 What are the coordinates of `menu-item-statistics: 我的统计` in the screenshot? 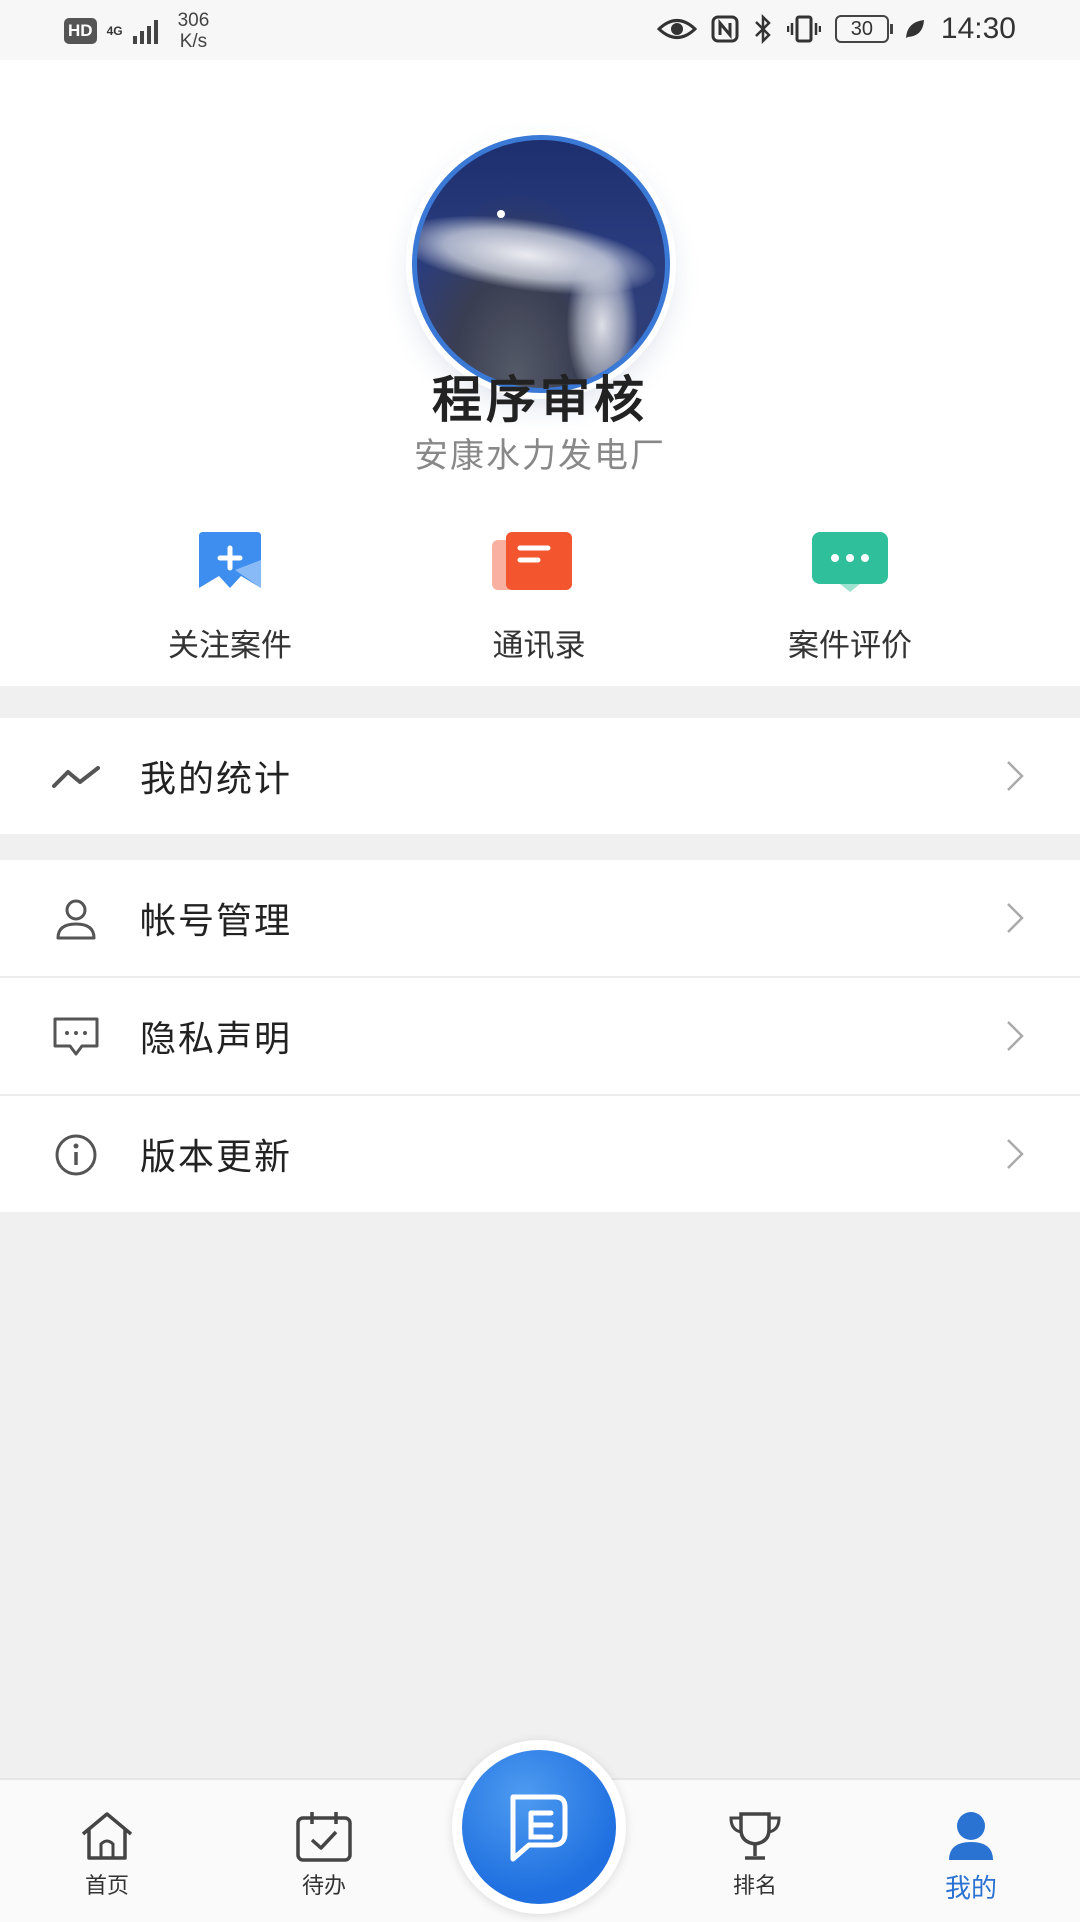 It's located at (540, 776).